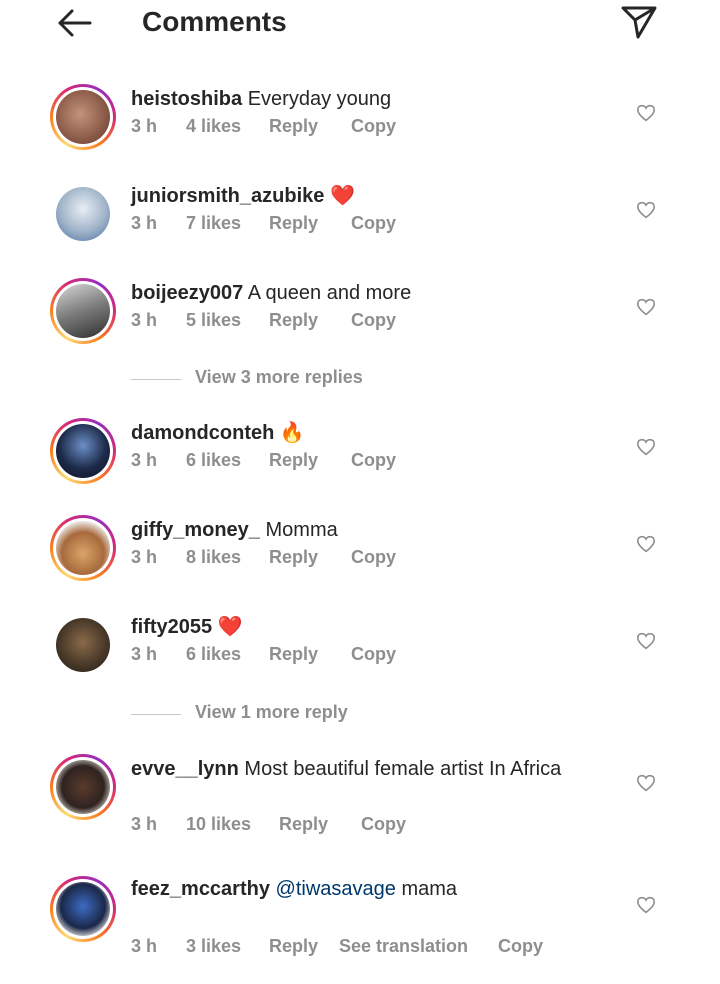  I want to click on comment-likes: 7 likes, so click(213, 223).